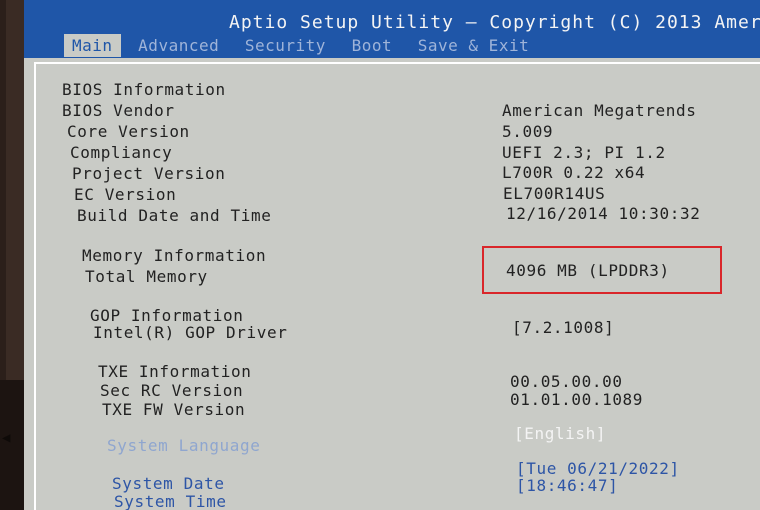  Describe the element at coordinates (128, 131) in the screenshot. I see `core-version-label: Core Version` at that location.